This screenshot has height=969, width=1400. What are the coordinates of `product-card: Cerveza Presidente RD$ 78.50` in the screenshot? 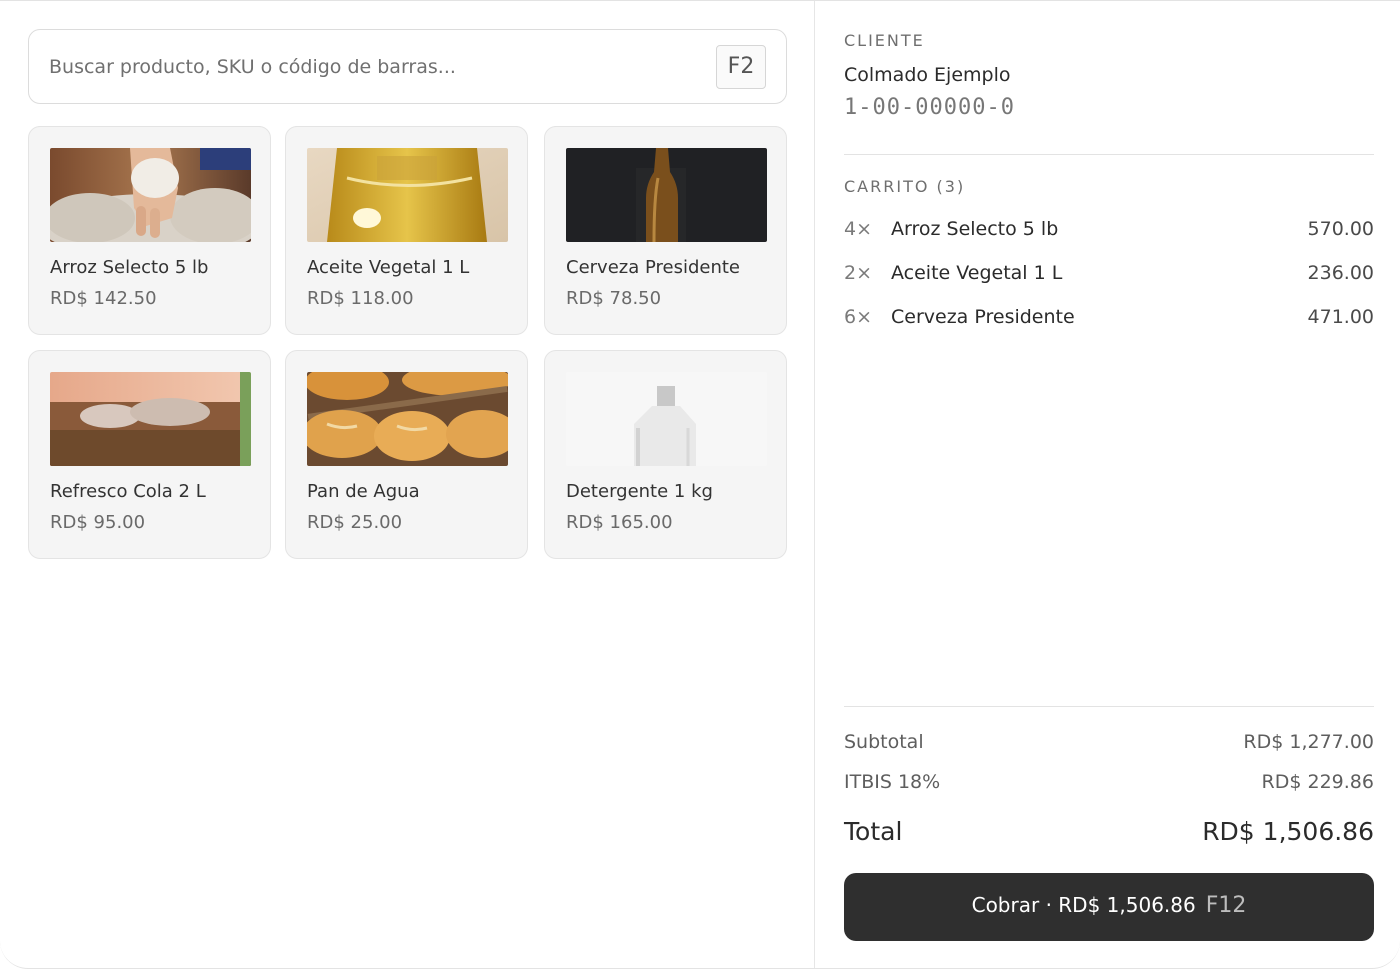 It's located at (665, 230).